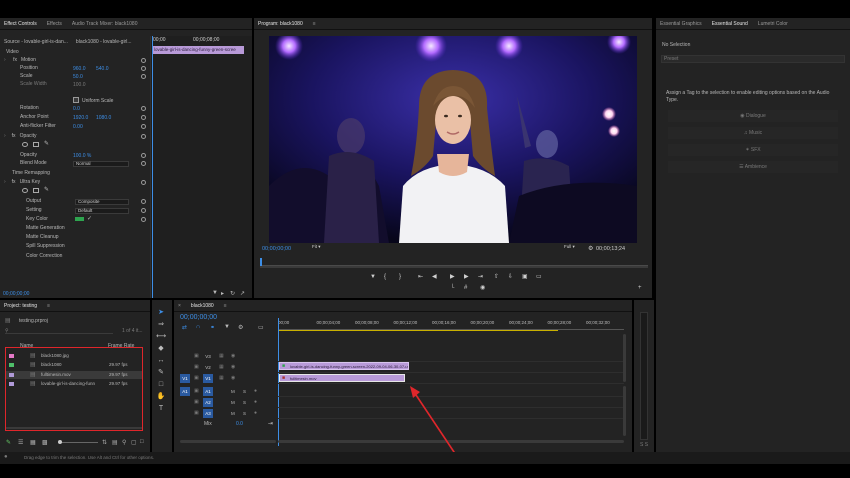 This screenshot has height=478, width=850. I want to click on timeline-timecode: 00;00;00;00, so click(198, 317).